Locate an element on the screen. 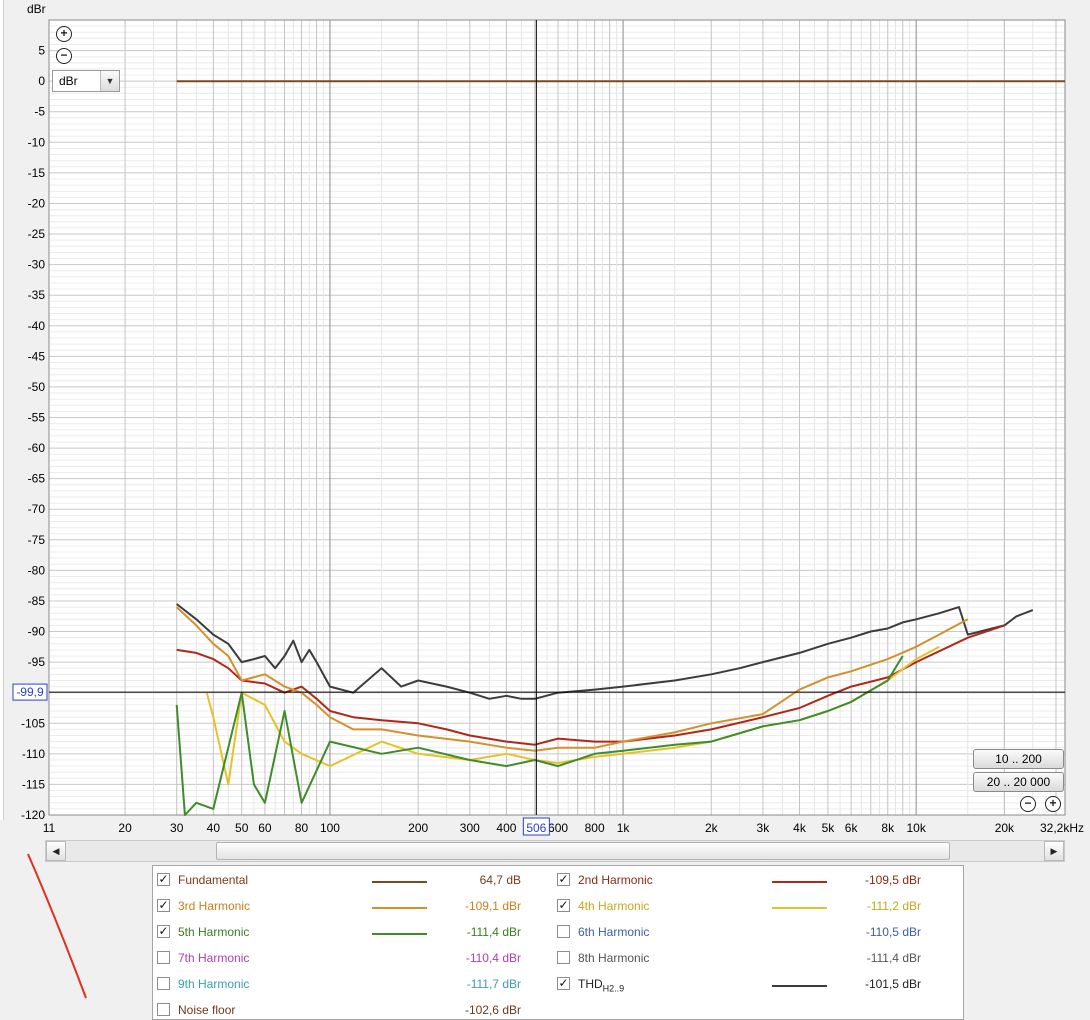 Image resolution: width=1090 pixels, height=1020 pixels. legend-label: 2nd Harmonic is located at coordinates (615, 880).